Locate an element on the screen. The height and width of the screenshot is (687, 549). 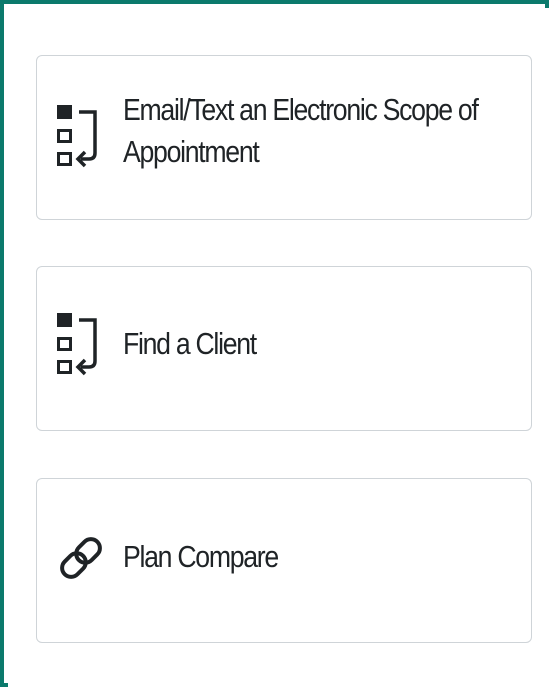
plan-compare-label: Plan Compare is located at coordinates (201, 556).